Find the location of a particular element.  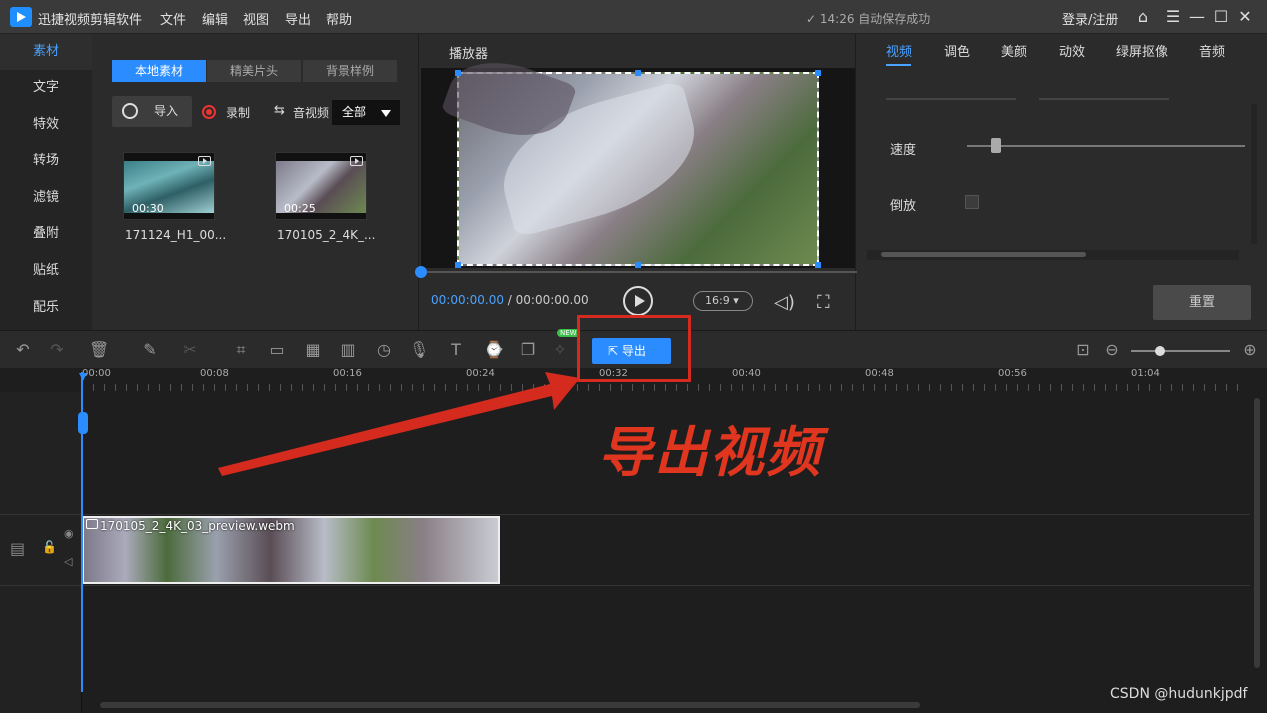

microphone-icon: 🎙 is located at coordinates (419, 350).